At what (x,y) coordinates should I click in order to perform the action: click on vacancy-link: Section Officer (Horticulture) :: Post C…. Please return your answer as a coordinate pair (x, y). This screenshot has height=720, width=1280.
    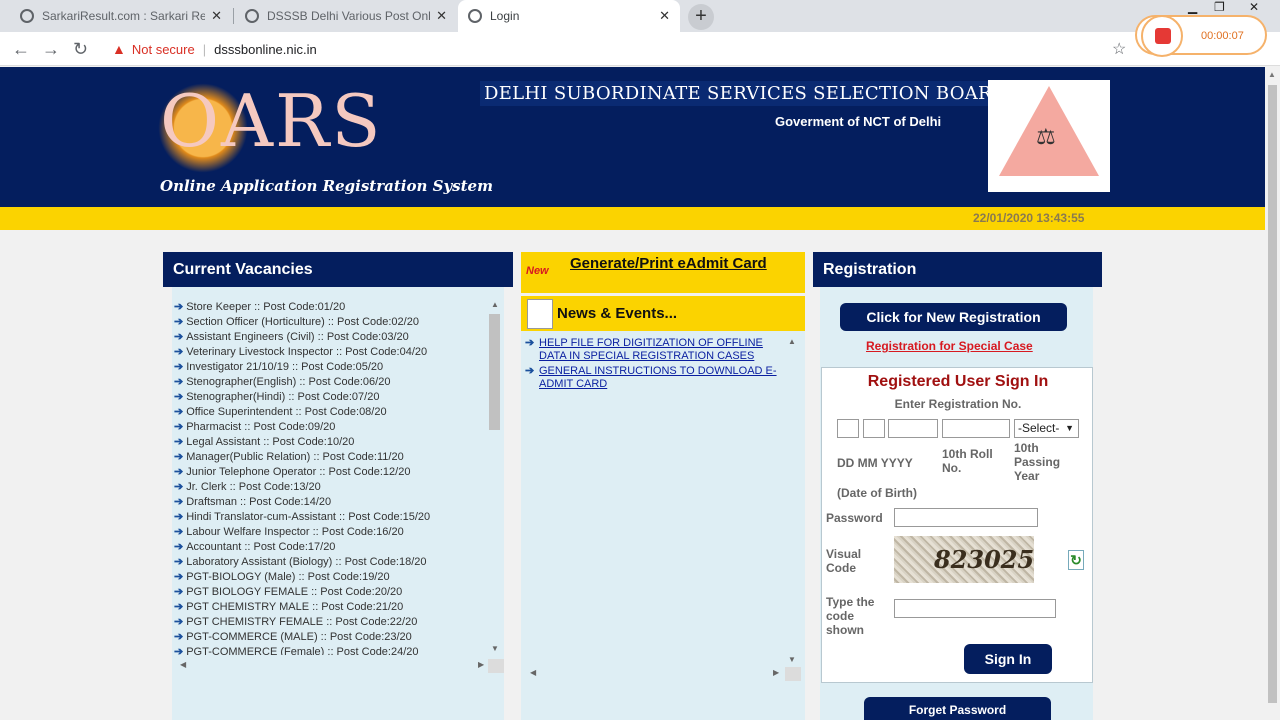
    Looking at the image, I should click on (302, 322).